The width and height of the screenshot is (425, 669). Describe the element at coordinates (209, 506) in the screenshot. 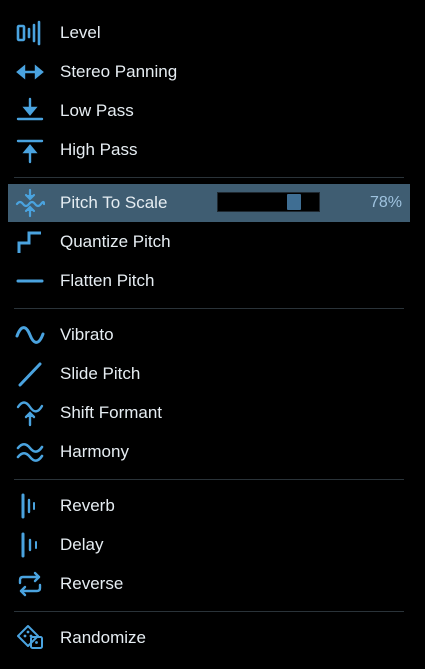

I see `menu-item-reverb: Reverb` at that location.